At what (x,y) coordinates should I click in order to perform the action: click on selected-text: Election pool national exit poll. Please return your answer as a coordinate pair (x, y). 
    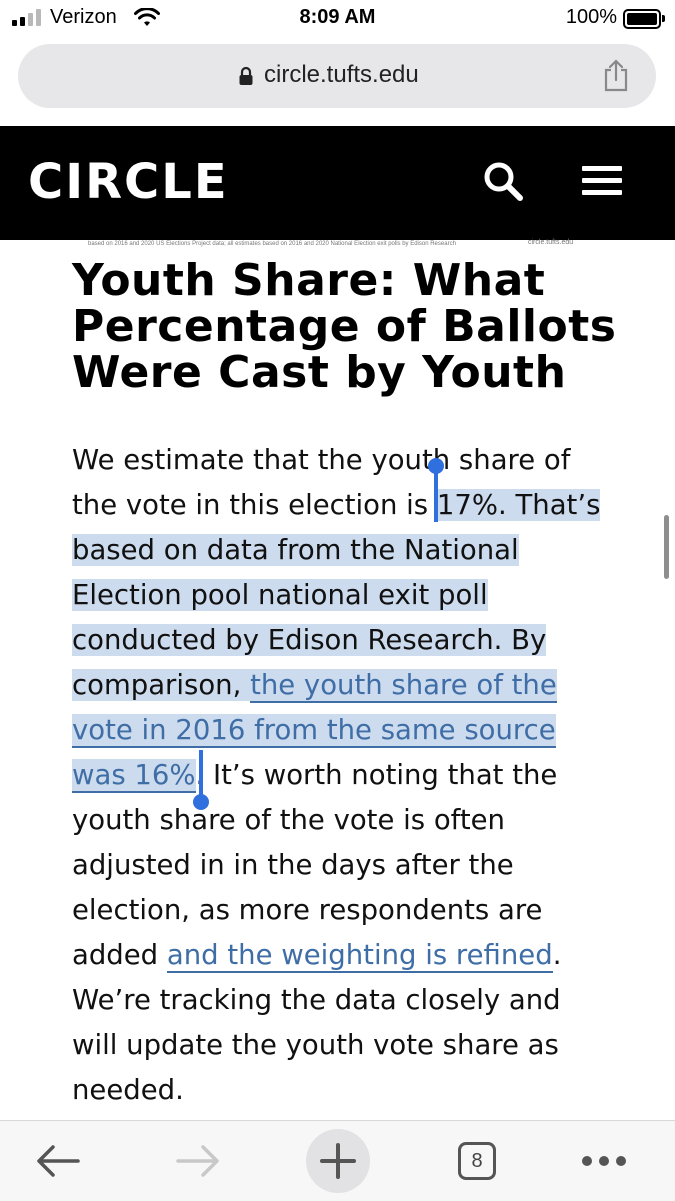
    Looking at the image, I should click on (280, 595).